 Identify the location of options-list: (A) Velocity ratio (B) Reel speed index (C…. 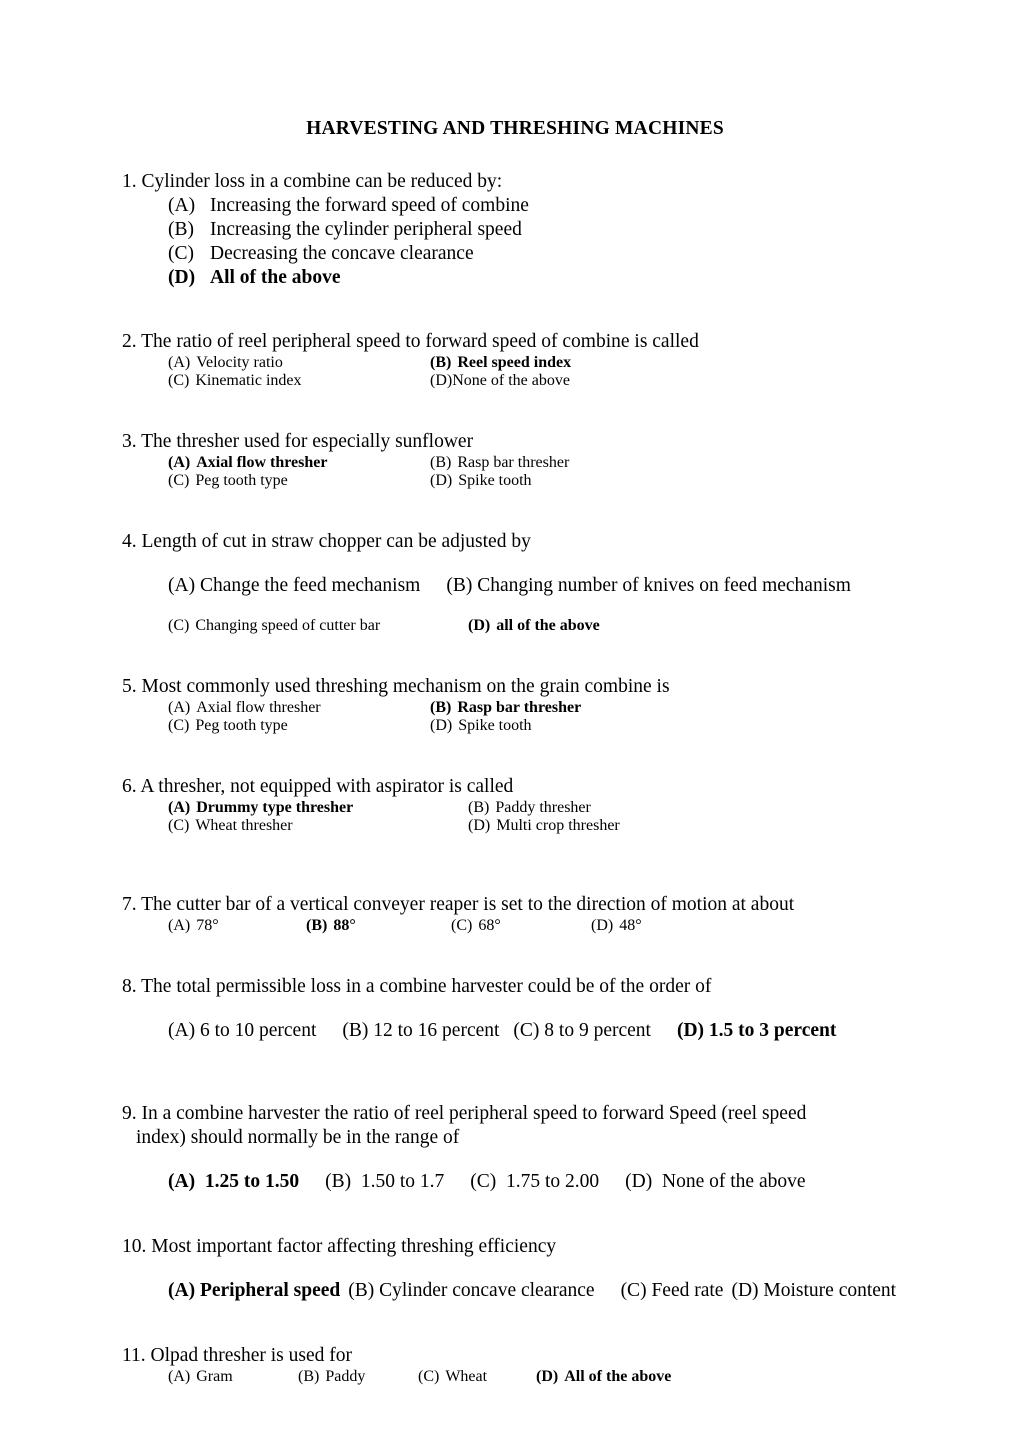
(521, 372).